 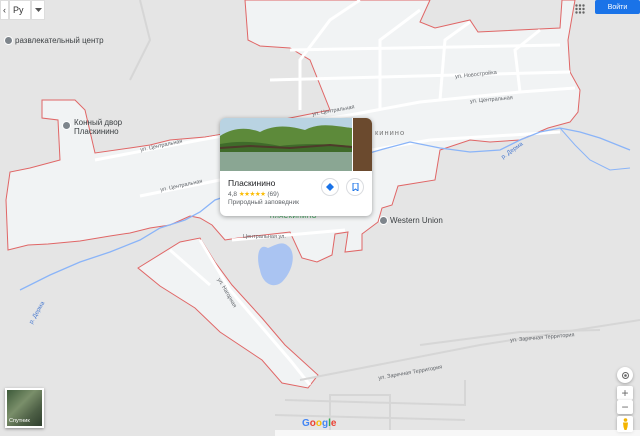 I want to click on top-toolbar: ‹ Ру, so click(x=22, y=10).